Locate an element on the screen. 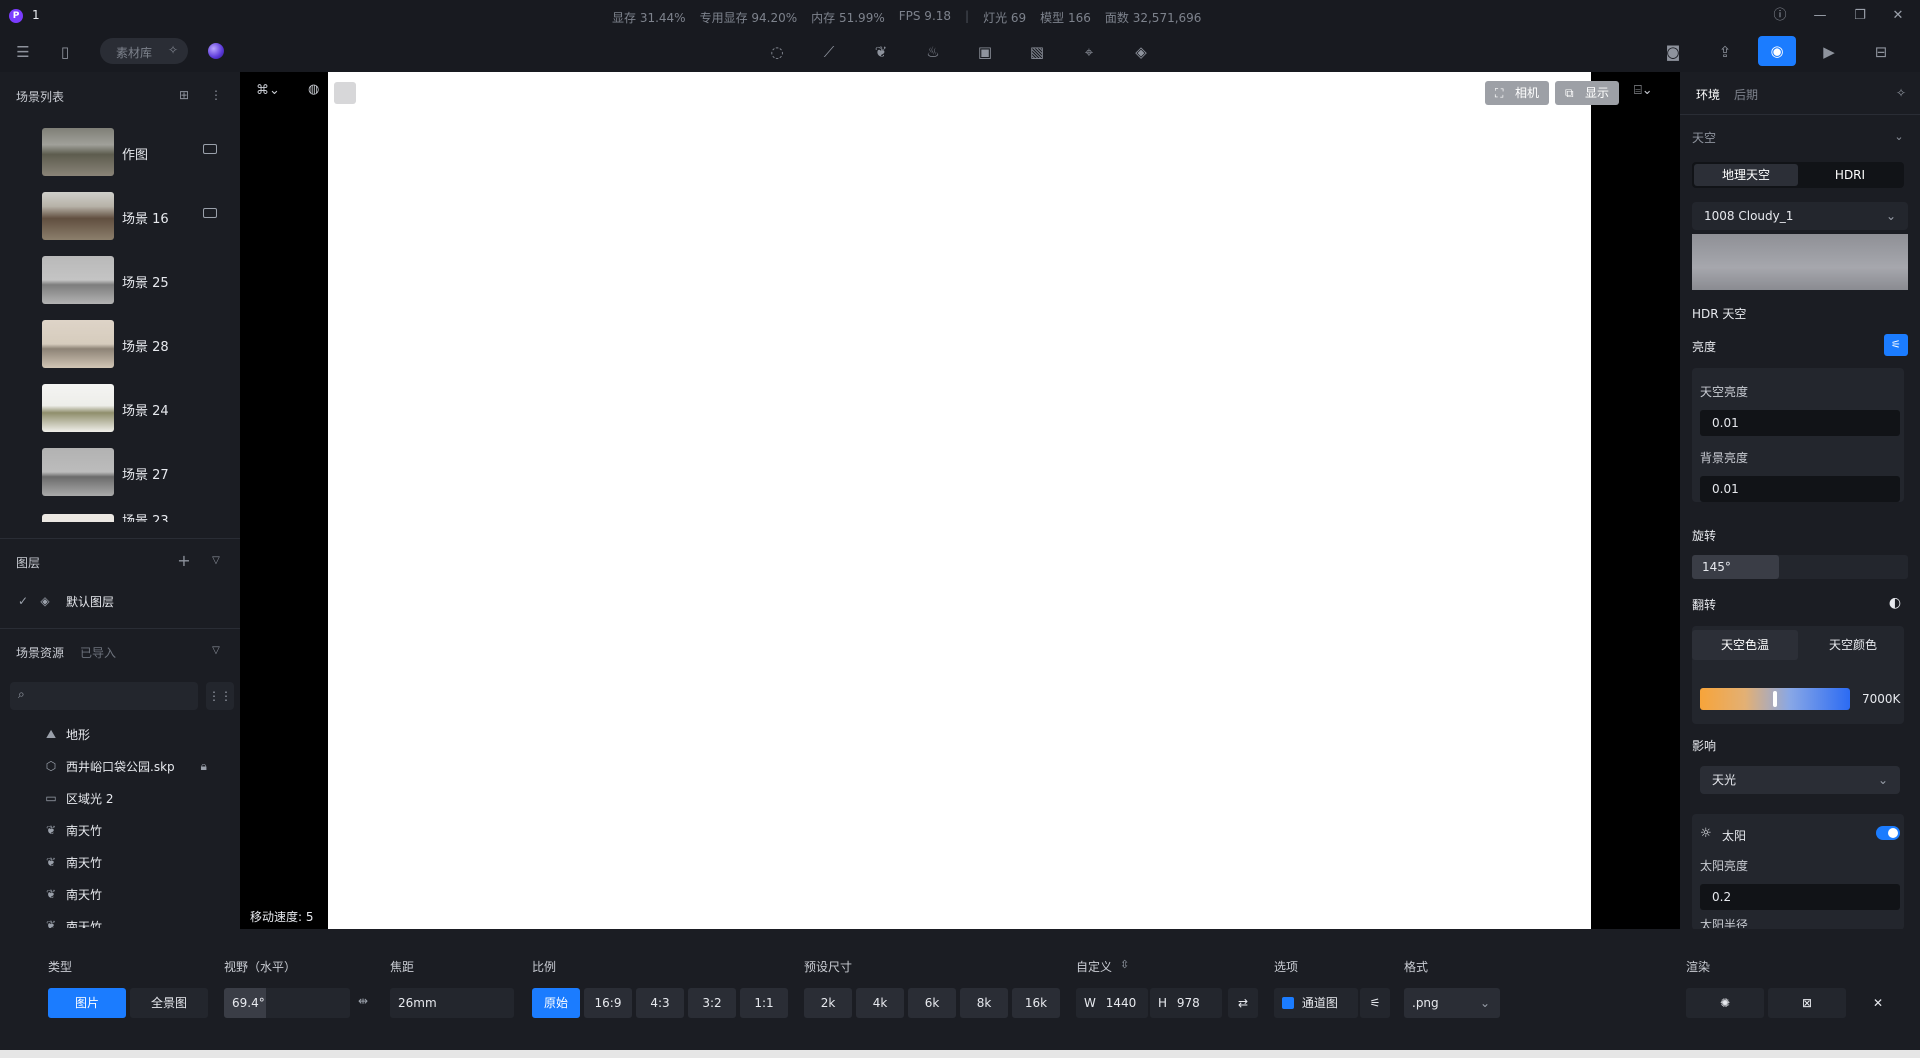 This screenshot has width=1920, height=1058. contrast-icon: ◐ is located at coordinates (1895, 603).